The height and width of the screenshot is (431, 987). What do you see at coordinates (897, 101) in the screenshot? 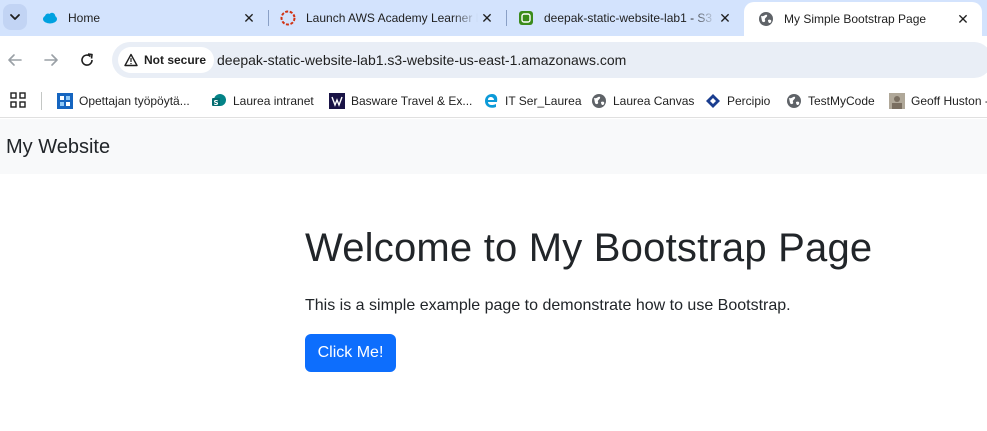
I see `photo-icon` at bounding box center [897, 101].